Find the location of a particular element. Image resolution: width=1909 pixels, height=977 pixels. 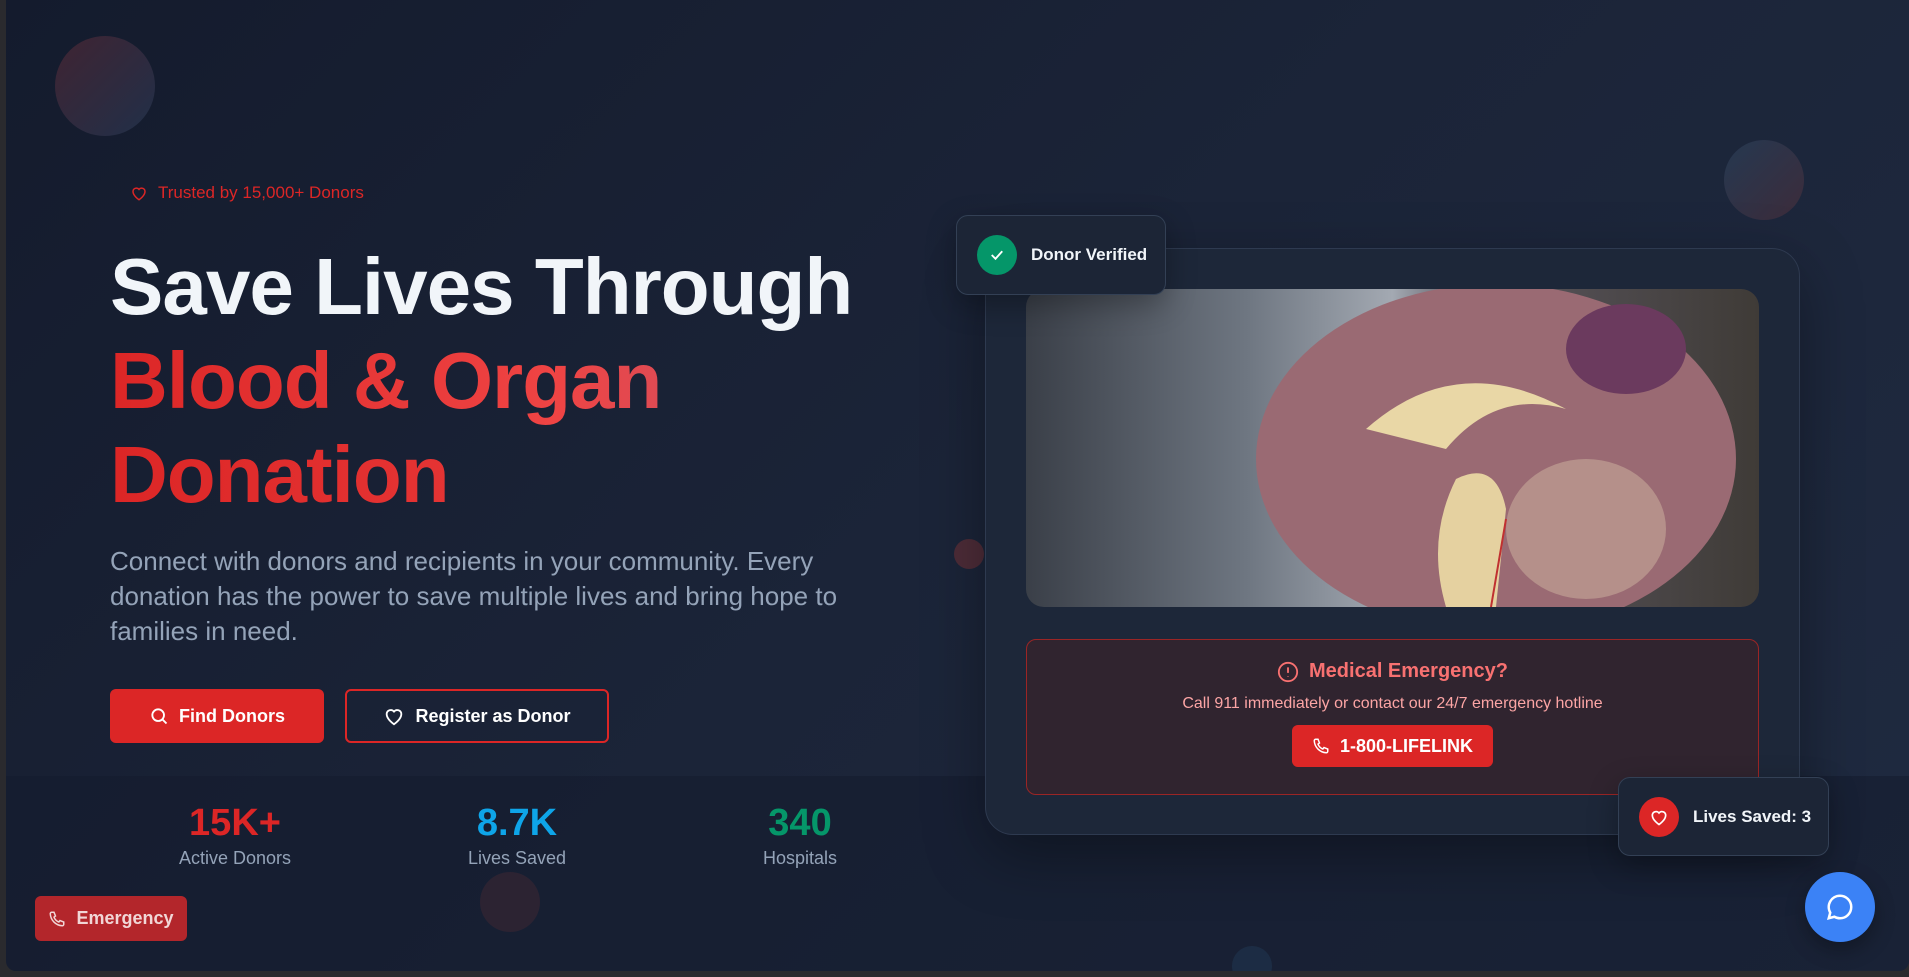

stat-lives-saved: 8.7K Lives Saved is located at coordinates (517, 834).